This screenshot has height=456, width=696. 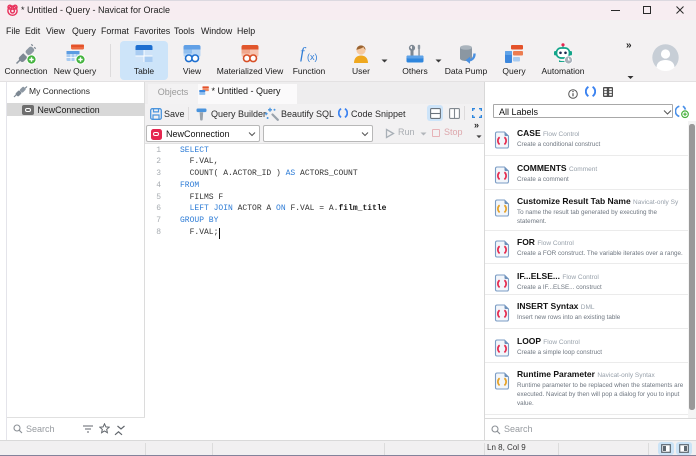 What do you see at coordinates (312, 57) in the screenshot?
I see `svg-text: (x)` at bounding box center [312, 57].